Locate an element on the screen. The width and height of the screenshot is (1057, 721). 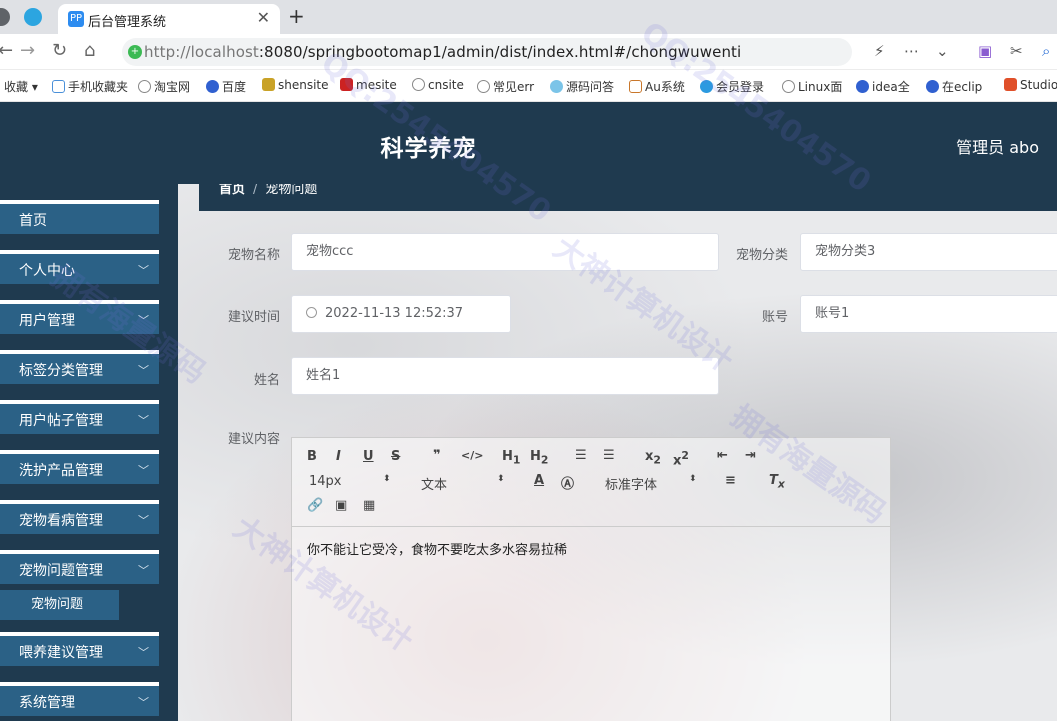
bookmark-item: 淘宝网 is located at coordinates (164, 86).